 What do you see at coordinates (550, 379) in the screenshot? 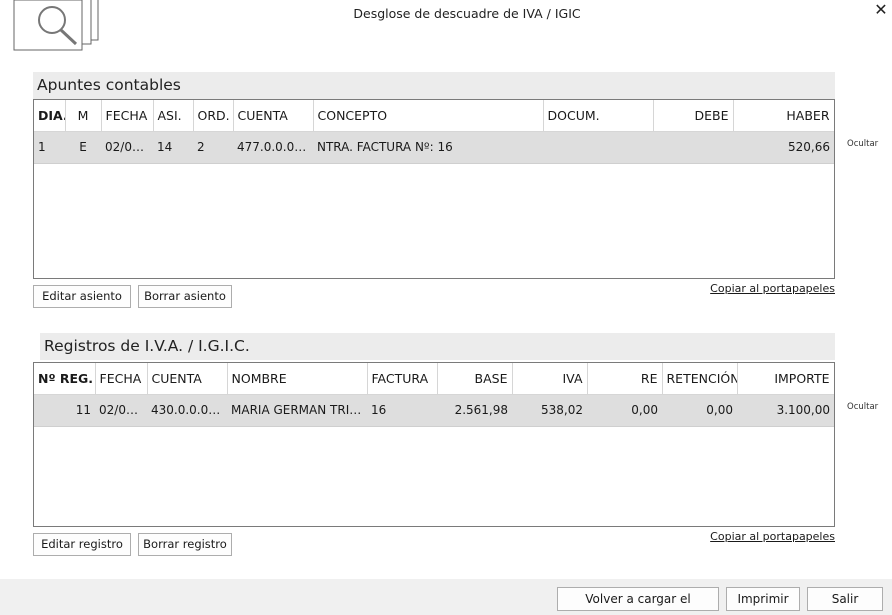
I see `col-iva: IVA` at bounding box center [550, 379].